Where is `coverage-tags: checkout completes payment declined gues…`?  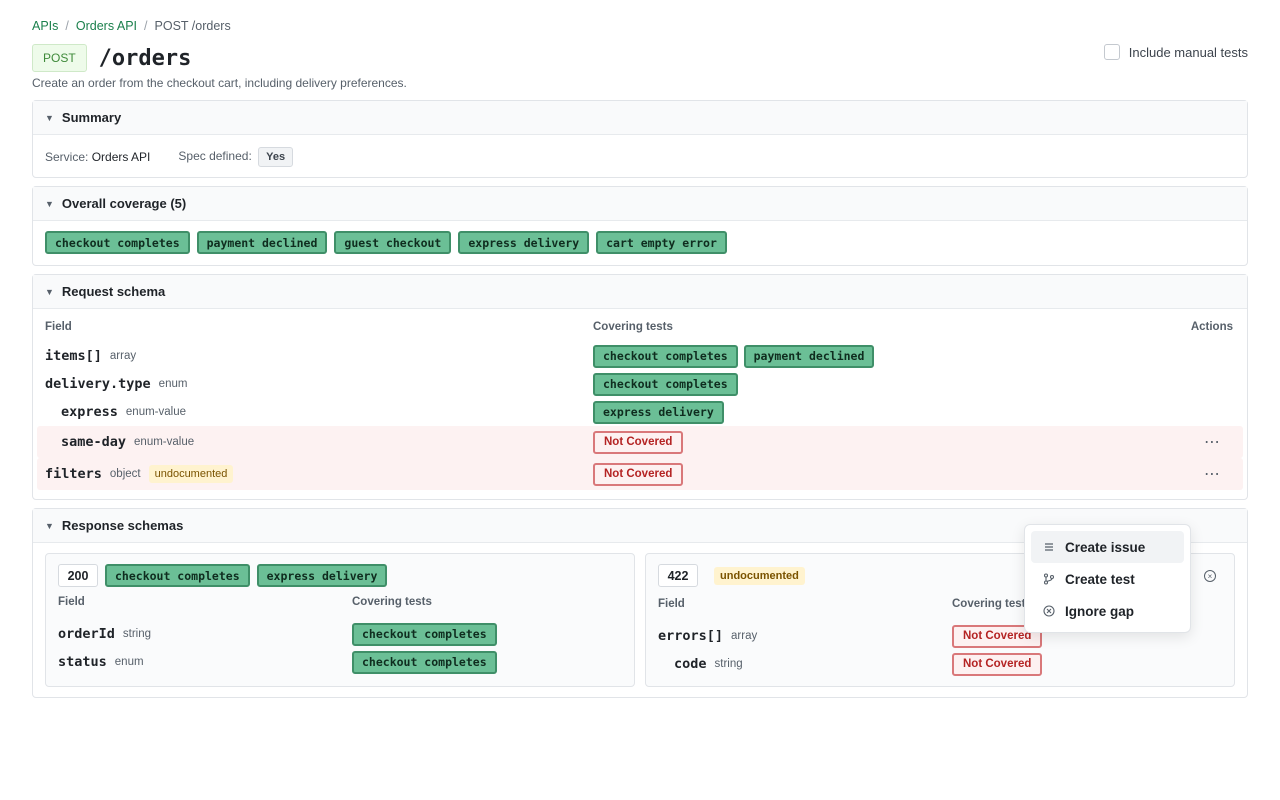 coverage-tags: checkout completes payment declined gues… is located at coordinates (640, 242).